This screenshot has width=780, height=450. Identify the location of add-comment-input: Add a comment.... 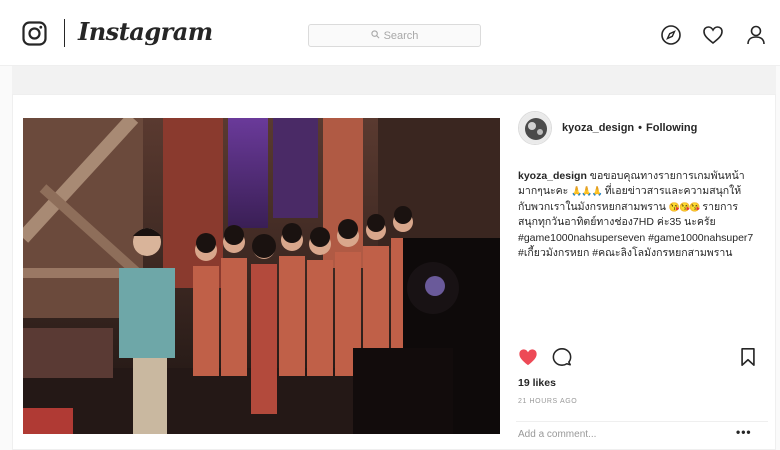
(557, 434).